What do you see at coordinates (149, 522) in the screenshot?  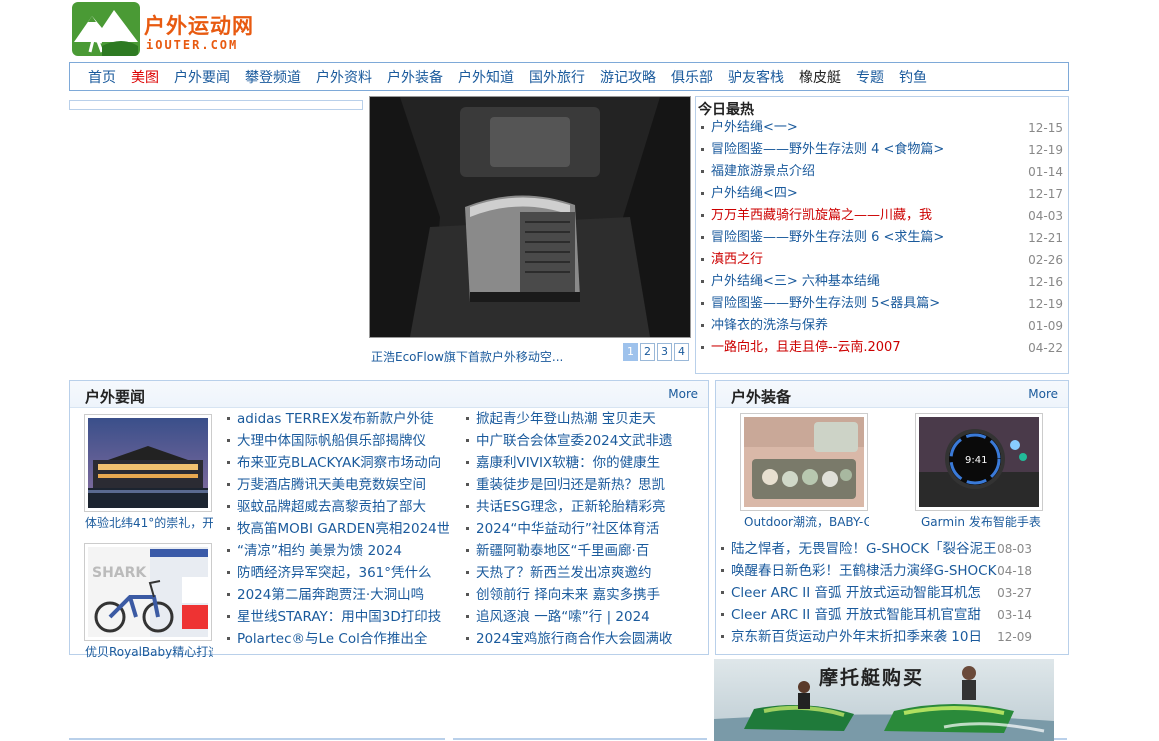 I see `news-thumb-1-caption: 体验北纬41°的崇礼，开` at bounding box center [149, 522].